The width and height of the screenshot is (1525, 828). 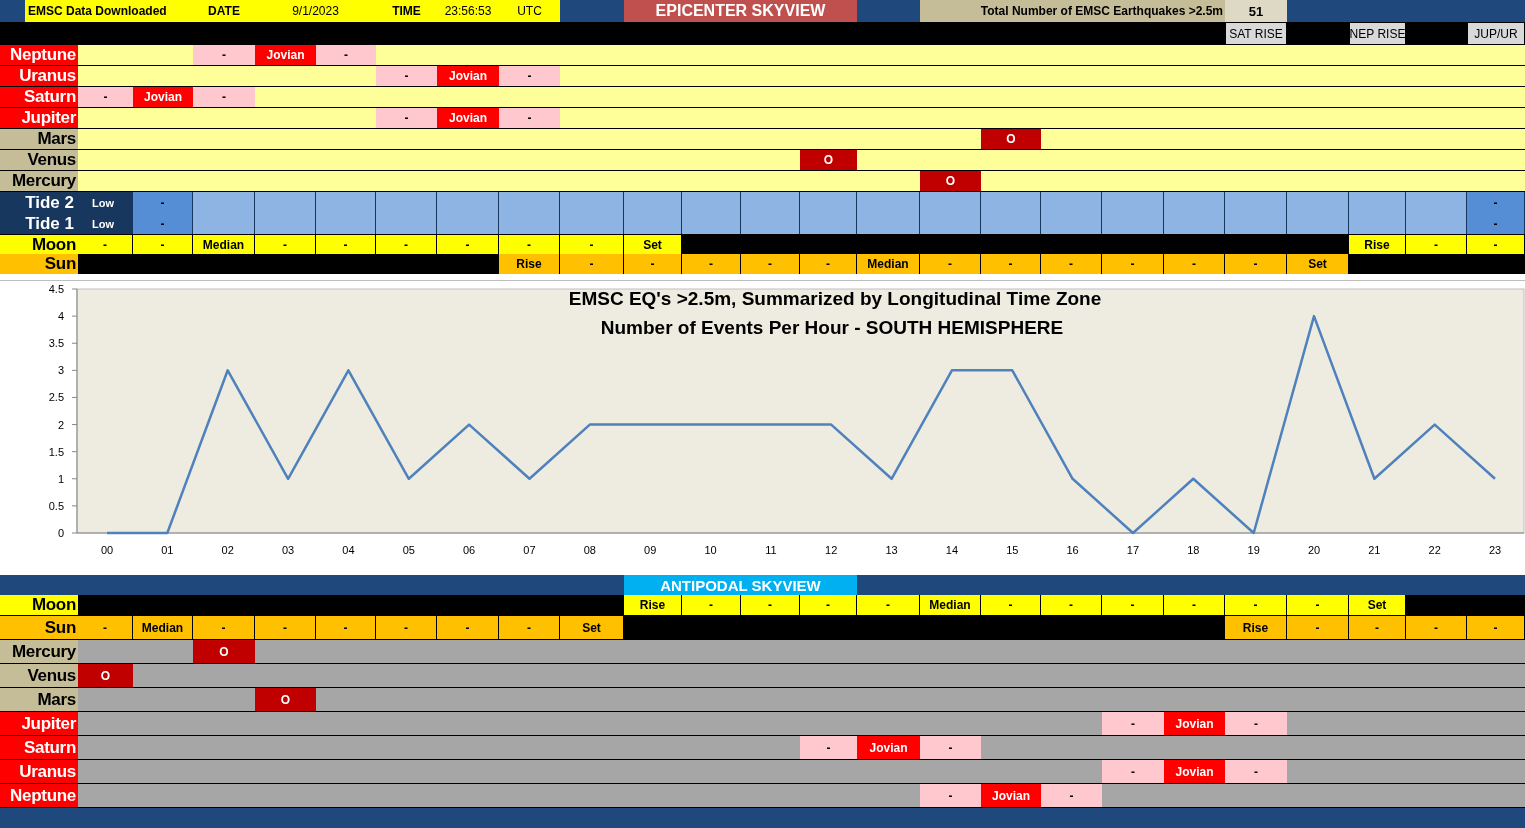 I want to click on axis-label: 11, so click(x=771, y=550).